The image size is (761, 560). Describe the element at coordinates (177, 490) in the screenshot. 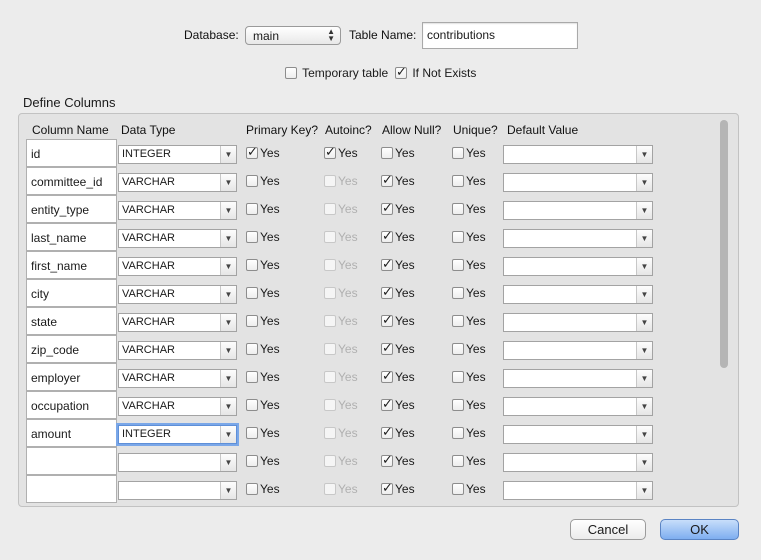

I see `data-type-combo: ▼` at that location.